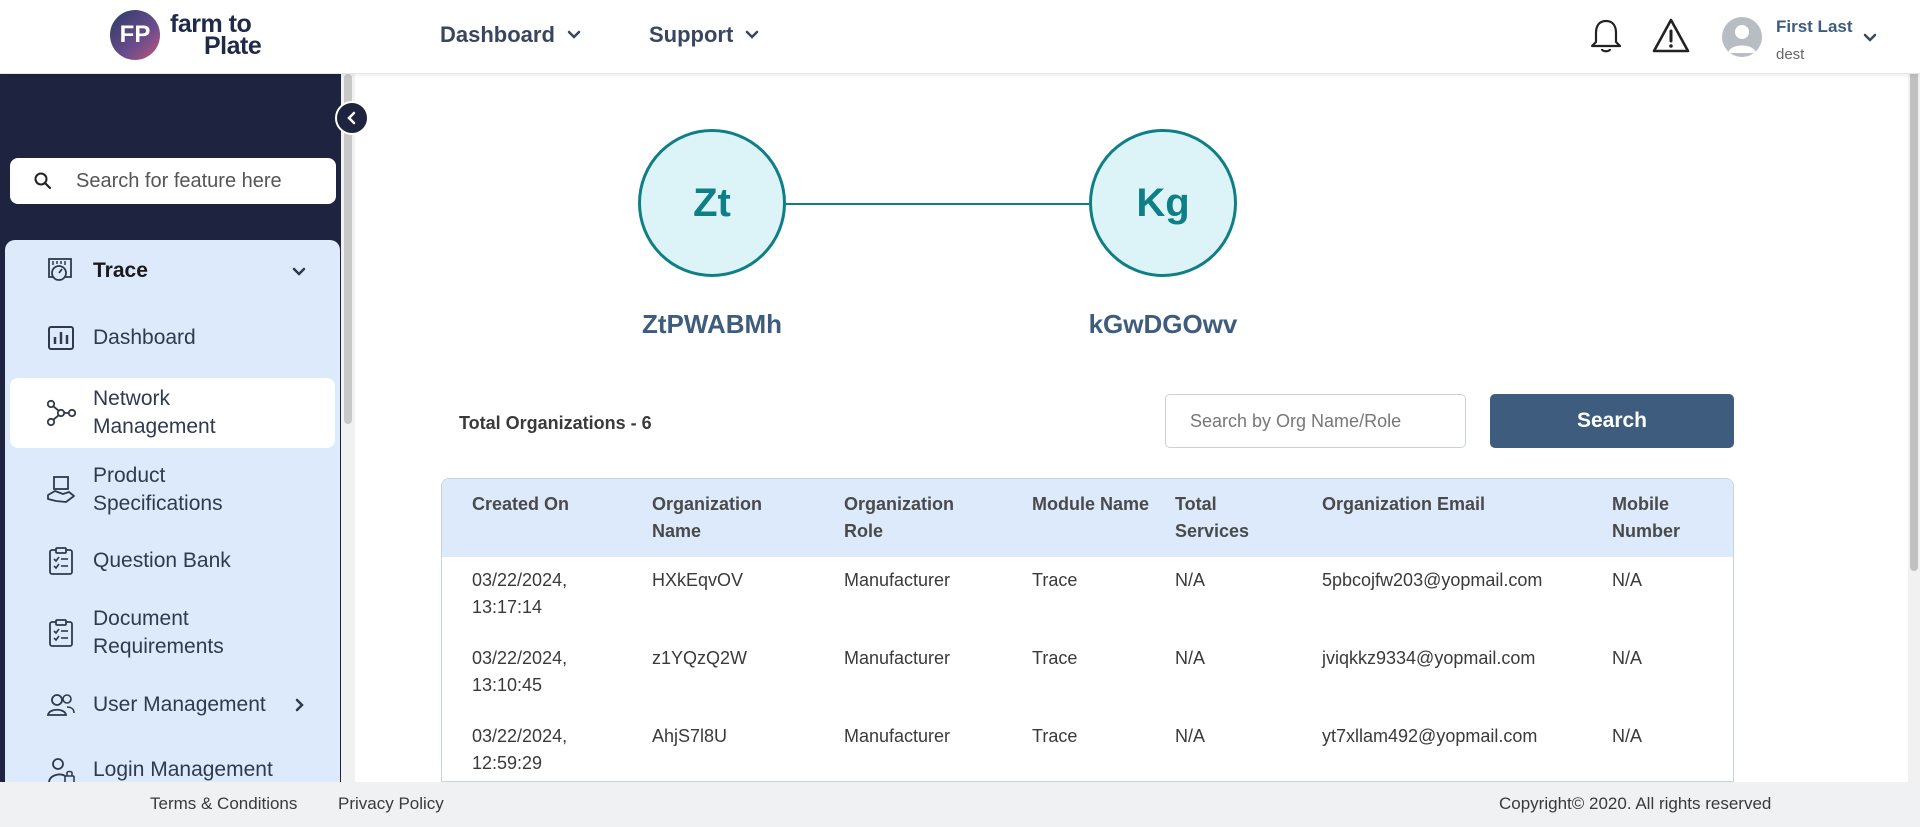 The width and height of the screenshot is (1920, 827). Describe the element at coordinates (299, 705) in the screenshot. I see `chevron-right-icon` at that location.